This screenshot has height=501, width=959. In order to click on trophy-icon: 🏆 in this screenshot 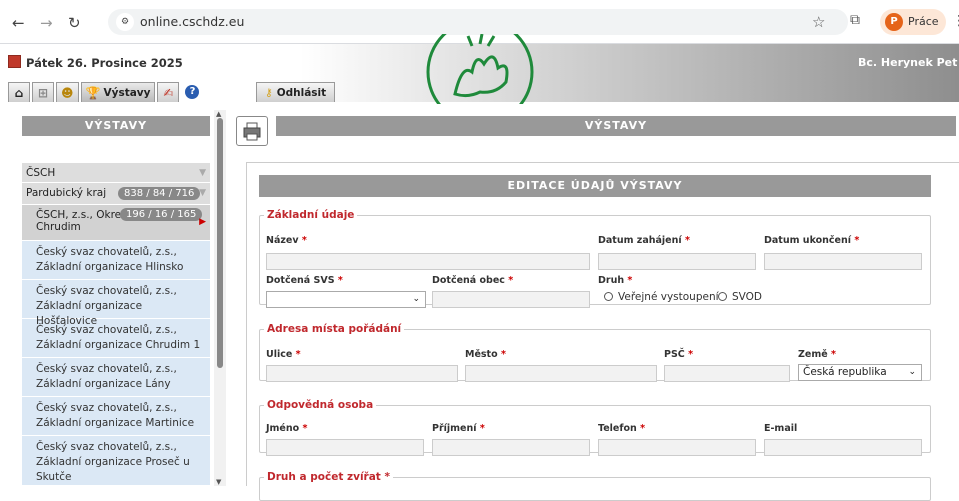, I will do `click(93, 92)`.